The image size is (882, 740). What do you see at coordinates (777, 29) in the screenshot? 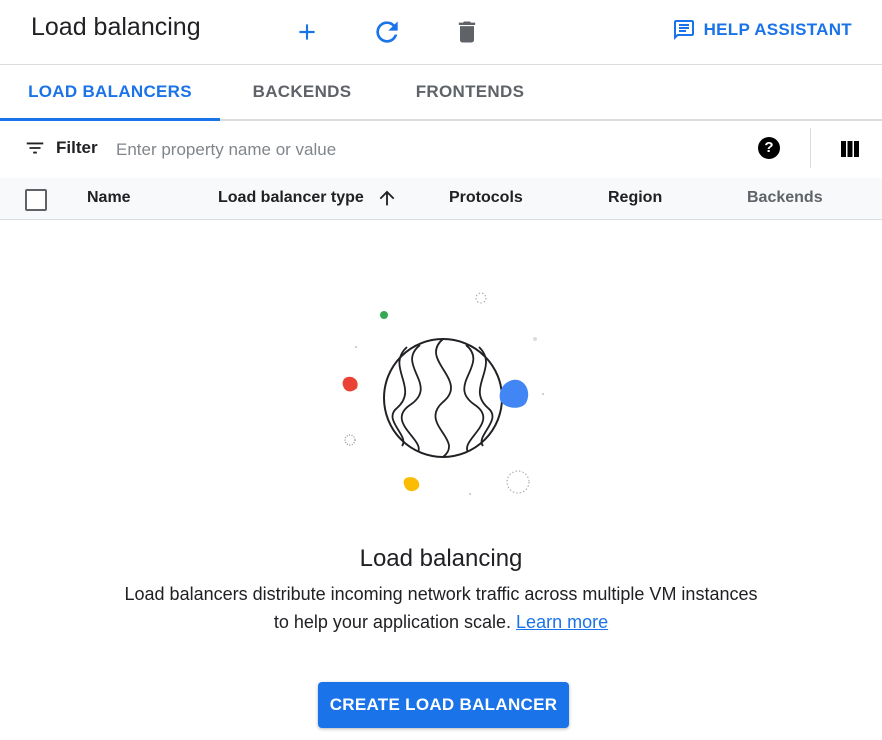
I see `help-assistant-label: HELP ASSISTANT` at bounding box center [777, 29].